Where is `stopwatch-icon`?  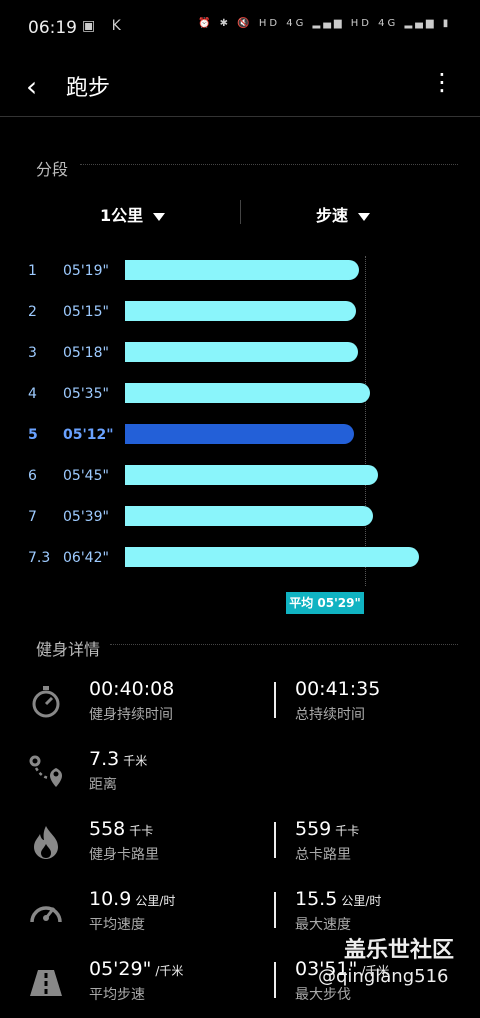
stopwatch-icon is located at coordinates (46, 702).